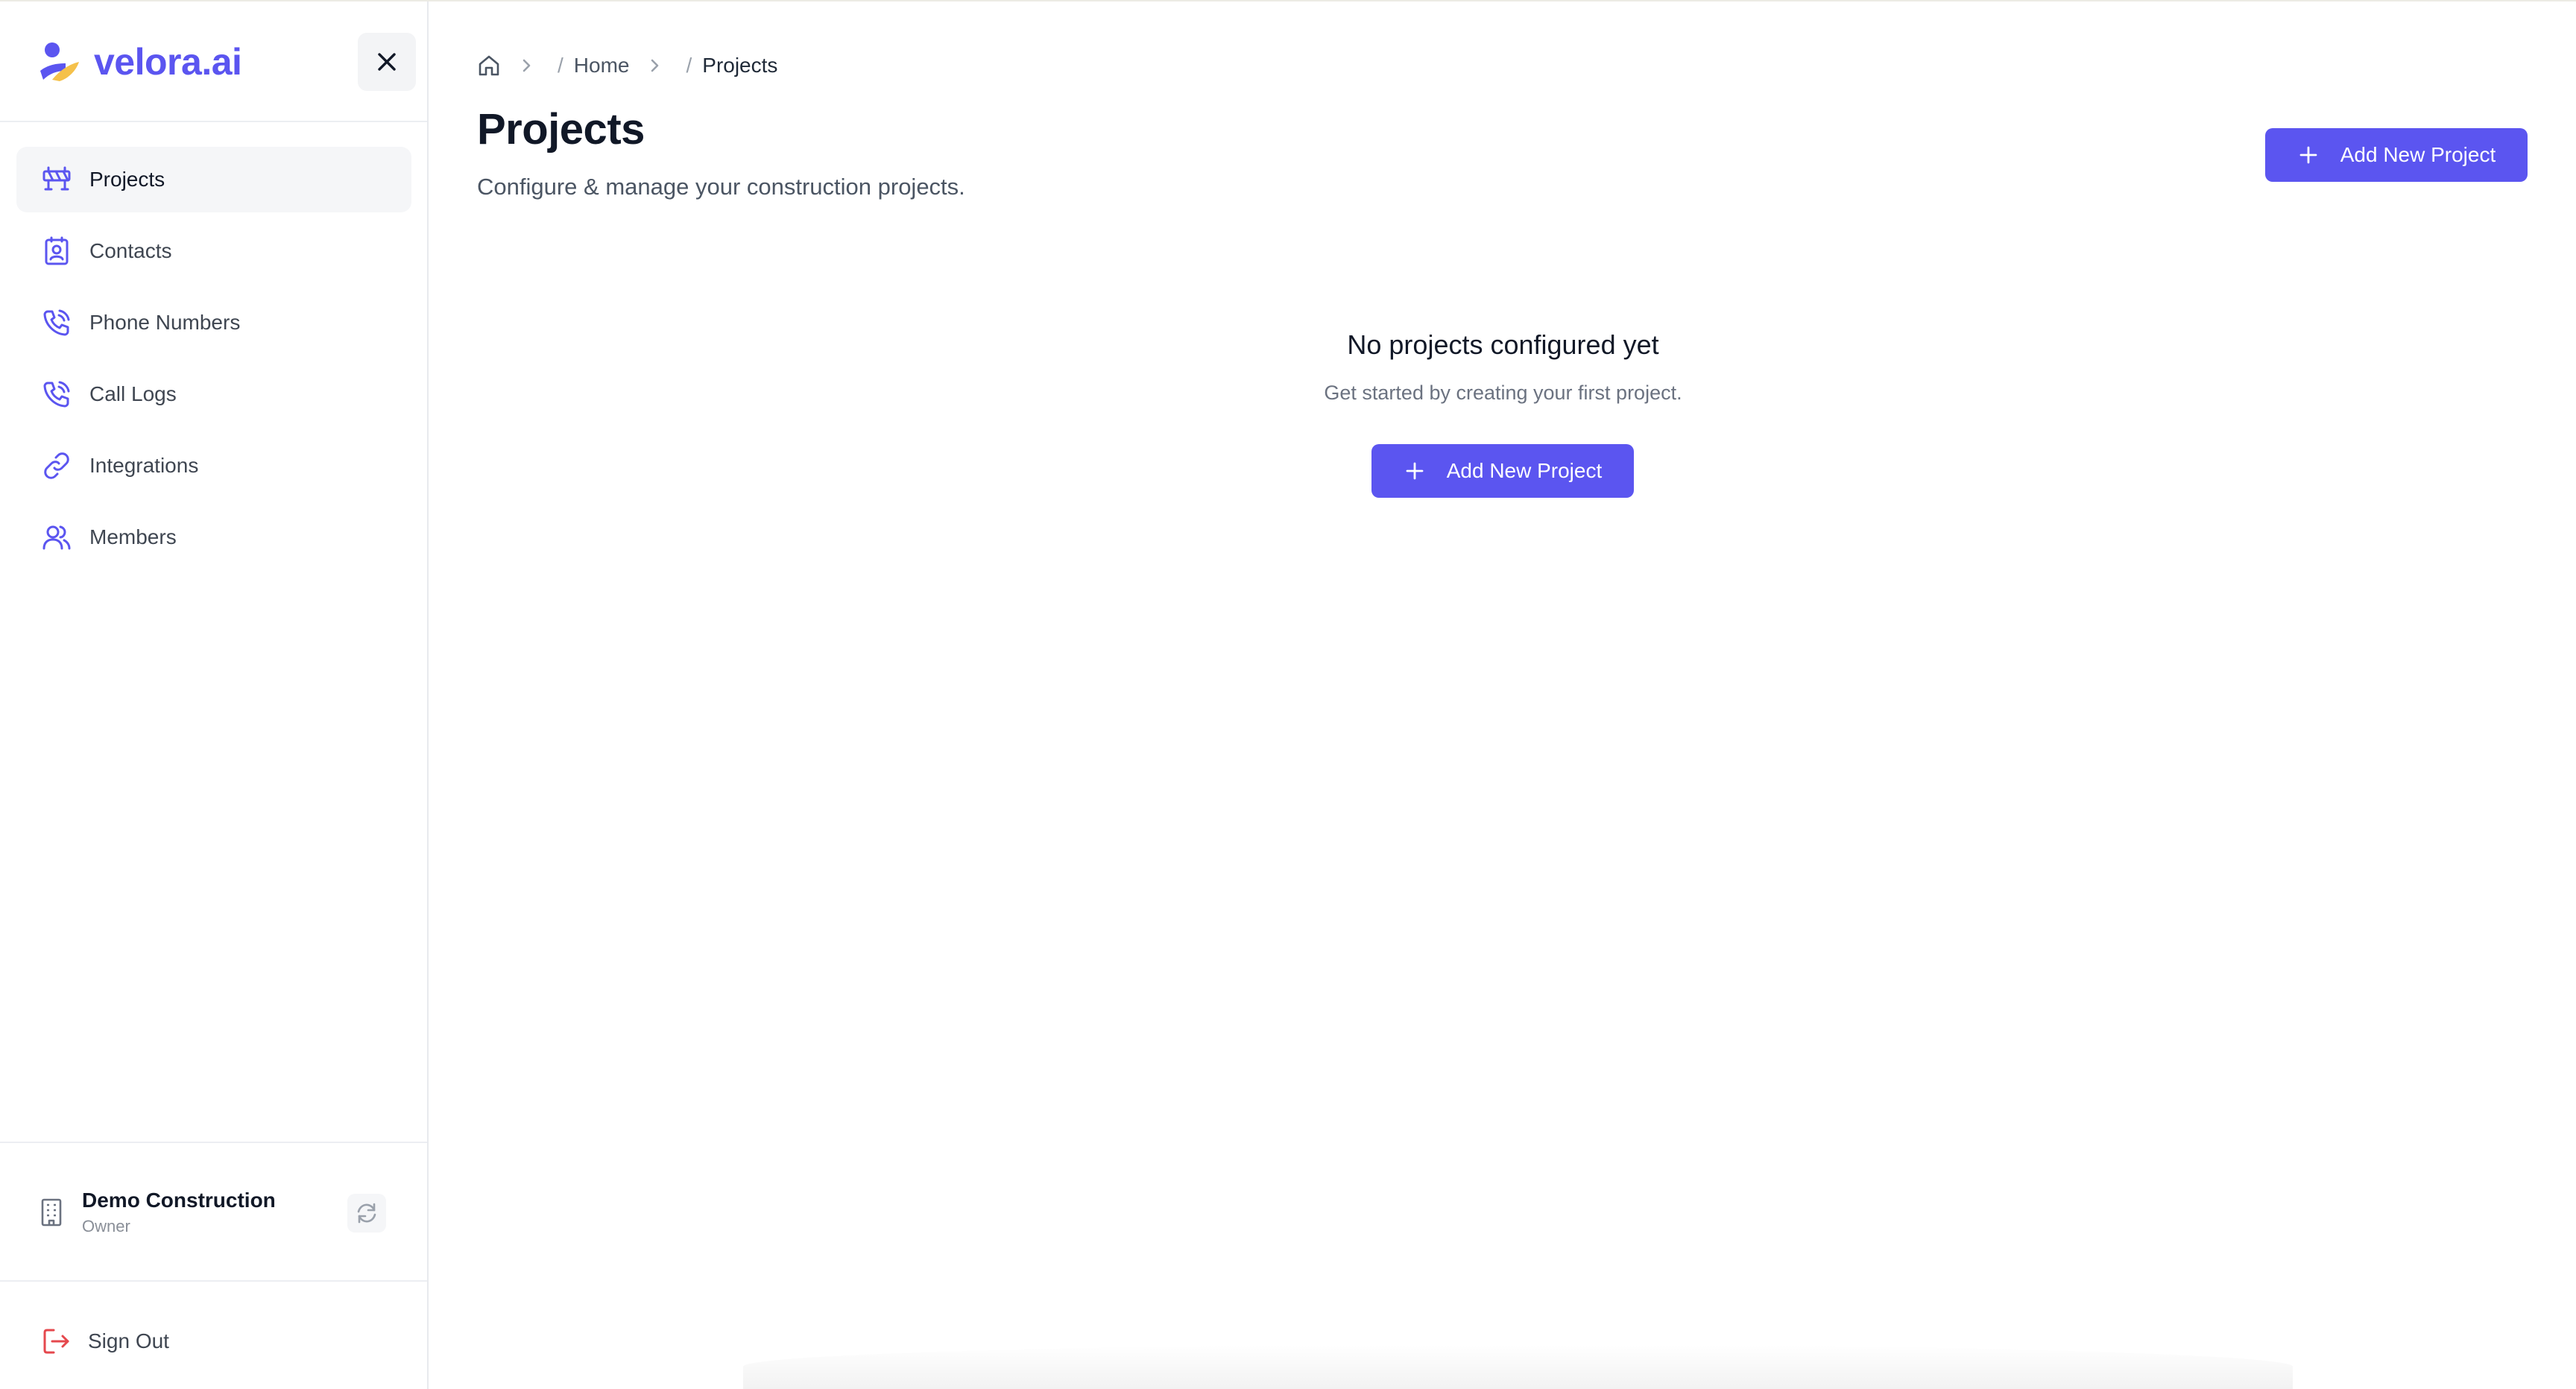  Describe the element at coordinates (60, 61) in the screenshot. I see `velora-logo-icon` at that location.